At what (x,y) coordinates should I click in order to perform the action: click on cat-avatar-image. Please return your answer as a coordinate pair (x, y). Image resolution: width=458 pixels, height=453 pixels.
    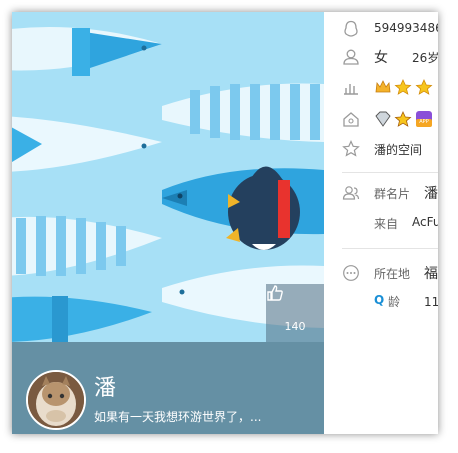
    Looking at the image, I should click on (56, 400).